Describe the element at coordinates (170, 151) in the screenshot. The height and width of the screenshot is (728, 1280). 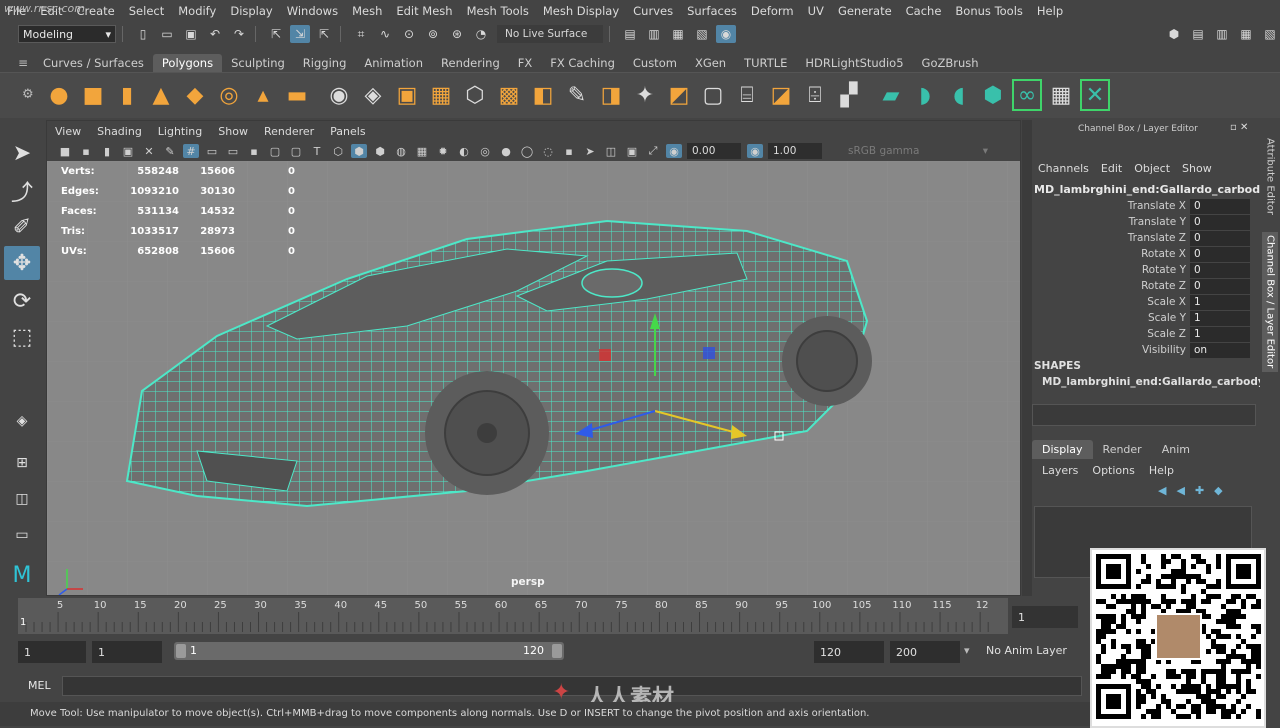
I see `grease-pencil-icon: ✎` at that location.